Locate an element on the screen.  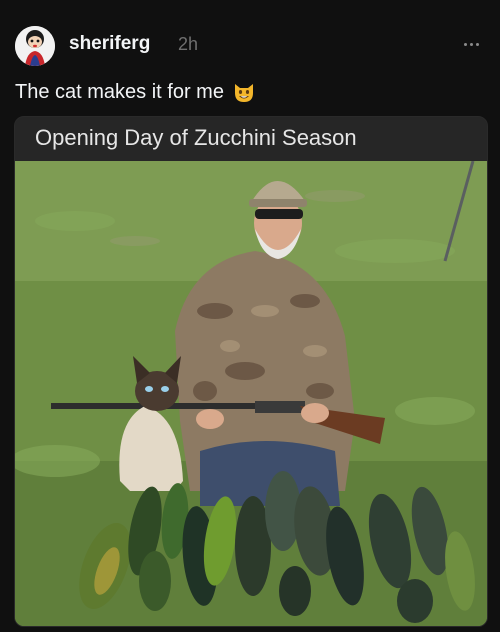
post-timestamp: 2h is located at coordinates (188, 44).